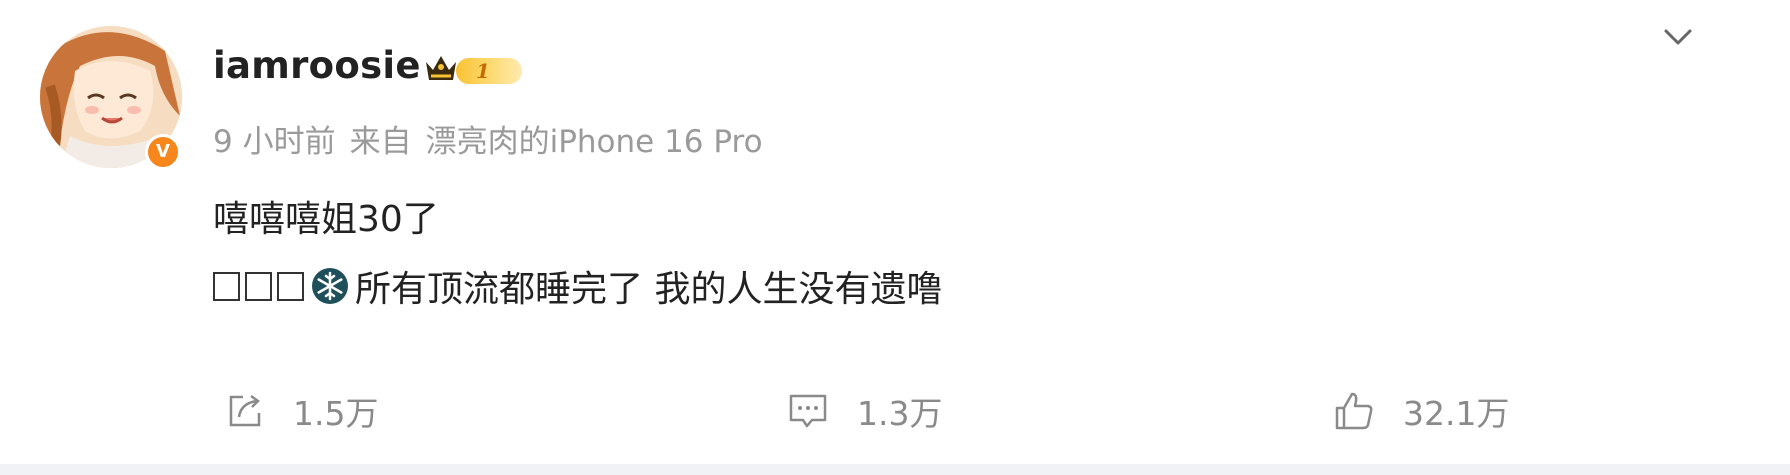 The height and width of the screenshot is (475, 1790). I want to click on crown-icon, so click(441, 68).